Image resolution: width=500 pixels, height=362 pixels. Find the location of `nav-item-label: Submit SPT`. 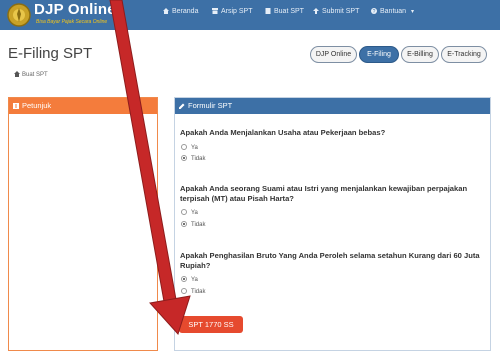

nav-item-label: Submit SPT is located at coordinates (341, 11).